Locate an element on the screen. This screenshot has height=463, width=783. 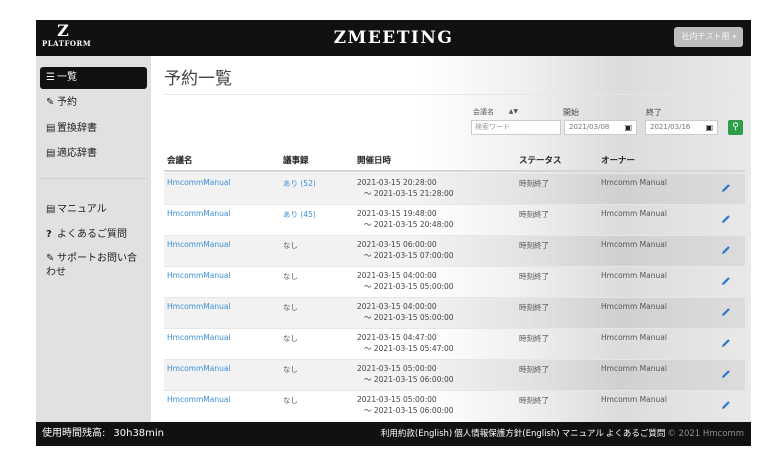
start-date-input: 2021/03/08 ▣ is located at coordinates (600, 127).